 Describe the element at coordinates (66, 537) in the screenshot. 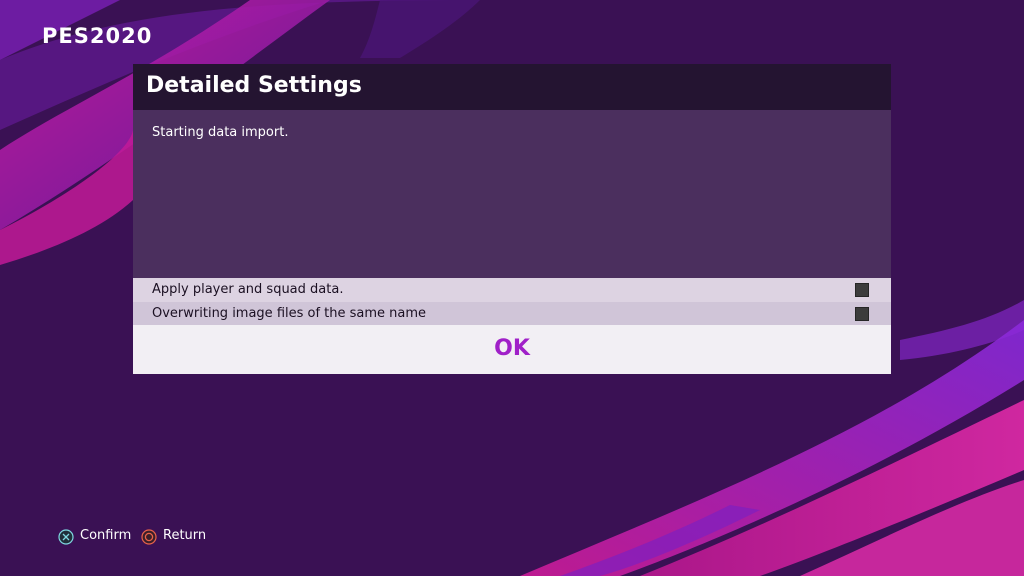

I see `cross-button-icon` at that location.